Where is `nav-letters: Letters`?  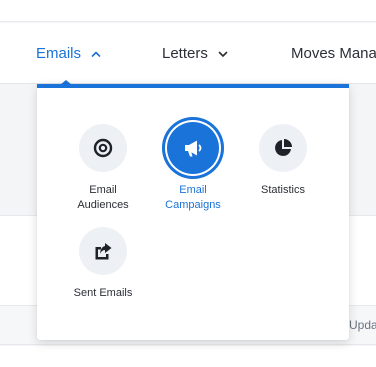
nav-letters: Letters is located at coordinates (196, 53).